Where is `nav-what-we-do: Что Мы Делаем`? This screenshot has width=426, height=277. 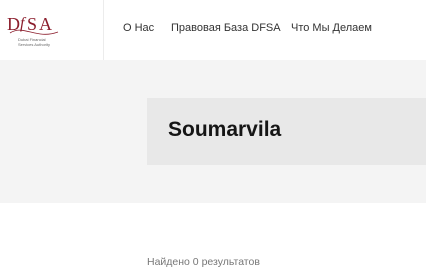
nav-what-we-do: Что Мы Делаем is located at coordinates (331, 28).